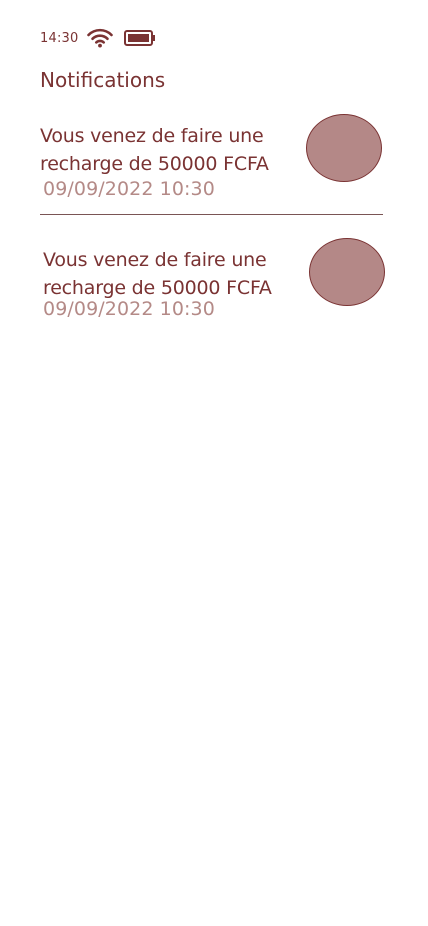 The height and width of the screenshot is (926, 428). I want to click on divider, so click(211, 214).